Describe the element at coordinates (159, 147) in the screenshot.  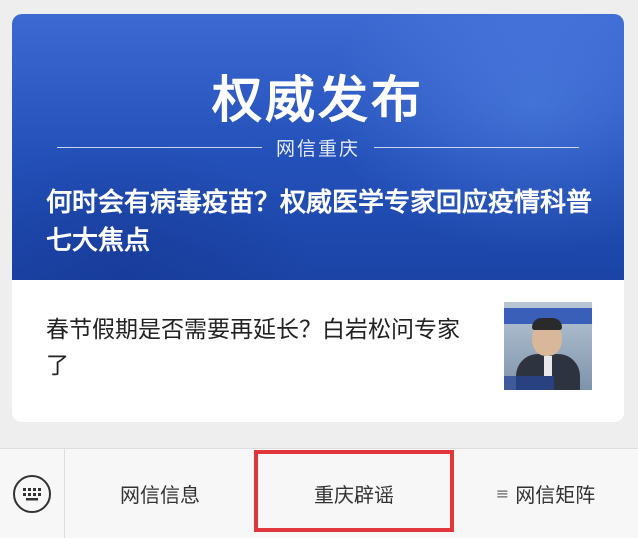
I see `divider-line-left` at that location.